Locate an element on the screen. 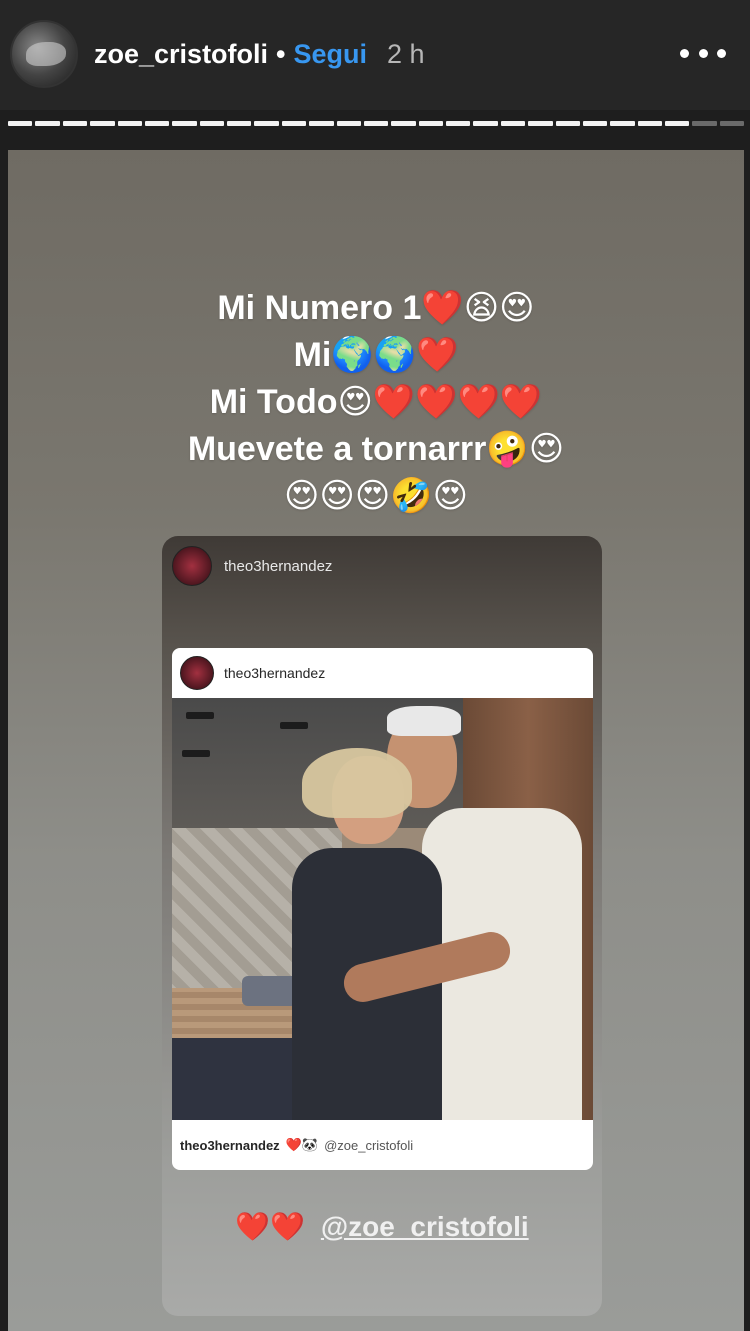  hearts-emoji: ❤️❤️ is located at coordinates (270, 1226).